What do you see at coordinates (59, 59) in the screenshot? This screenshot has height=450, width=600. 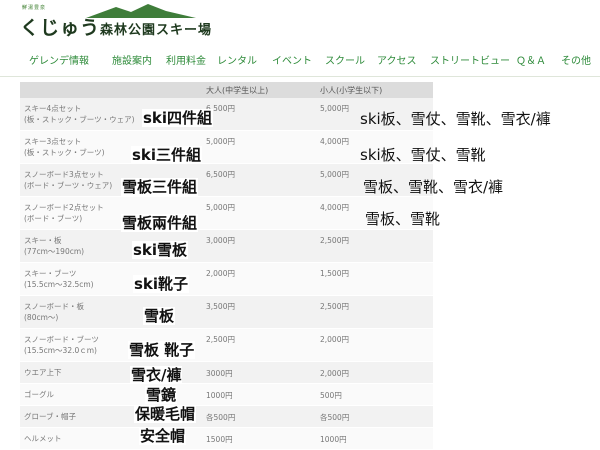 I see `nav-item-slope: ゲレンデ情報` at bounding box center [59, 59].